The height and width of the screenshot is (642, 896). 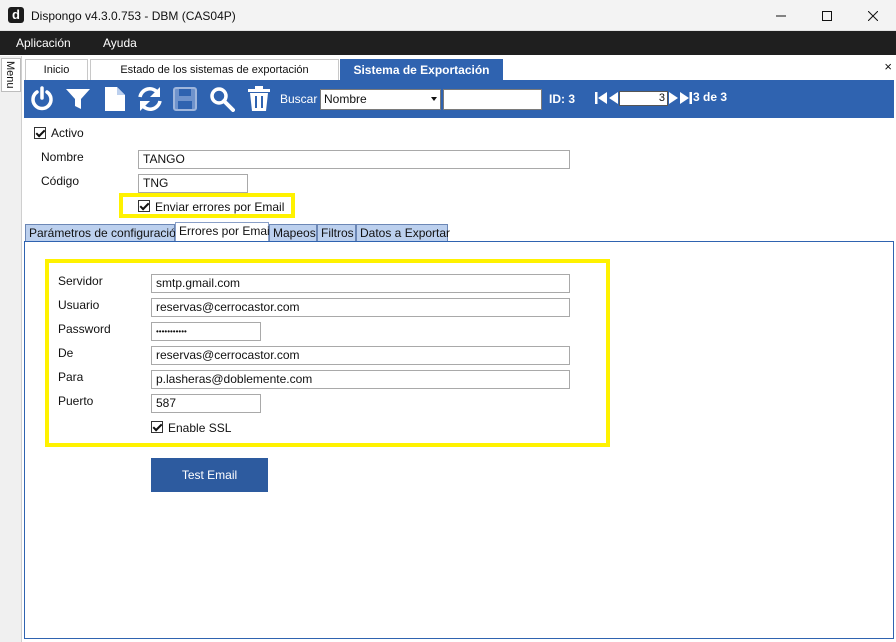 I want to click on servidor-label: Servidor, so click(x=80, y=281).